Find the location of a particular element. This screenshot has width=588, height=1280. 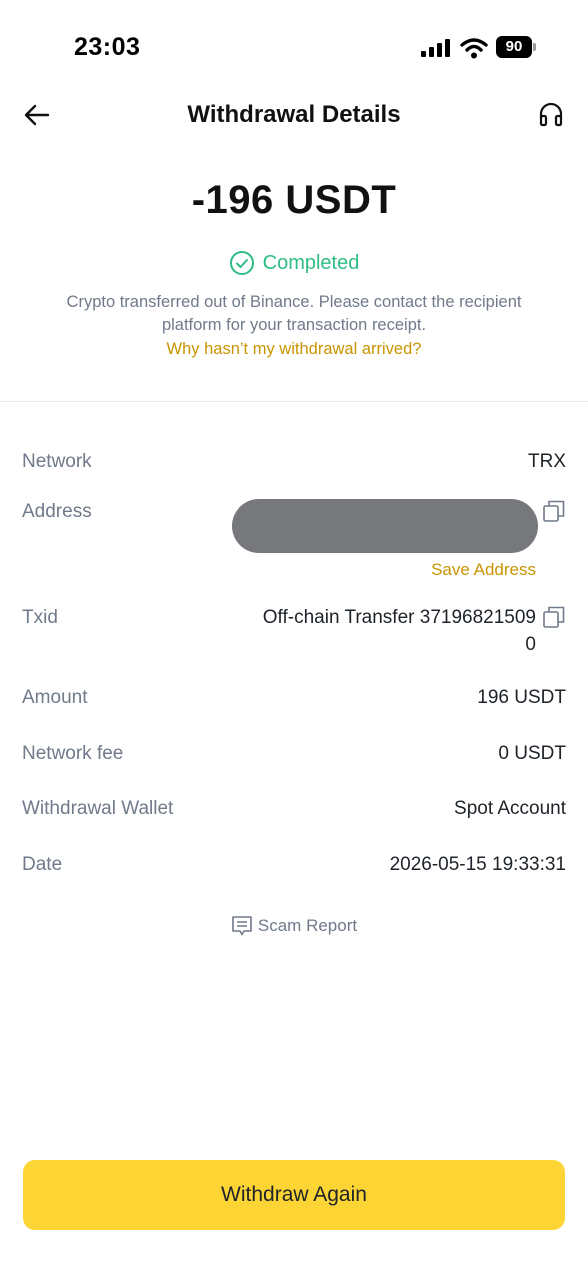

status-time: 23:03 is located at coordinates (107, 47).